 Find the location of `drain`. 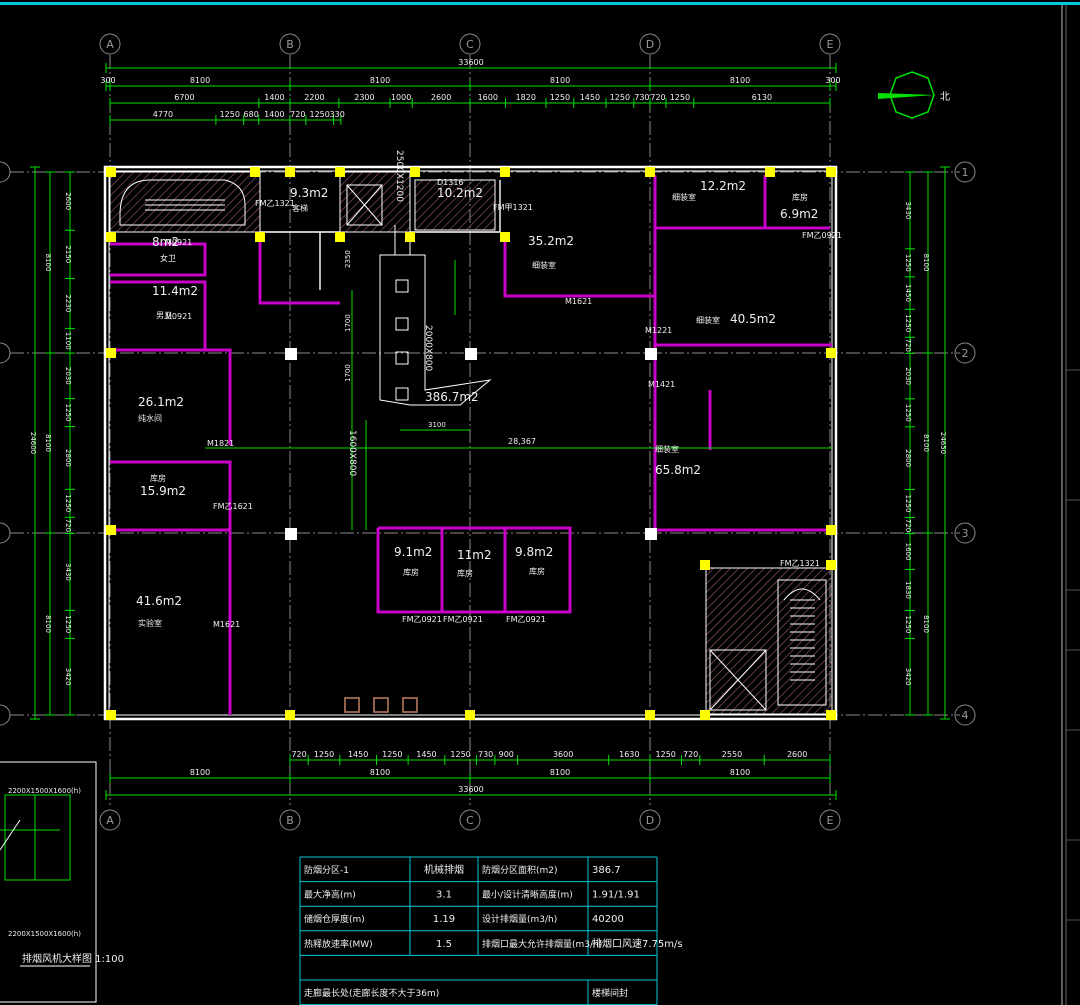

drain is located at coordinates (381, 705).